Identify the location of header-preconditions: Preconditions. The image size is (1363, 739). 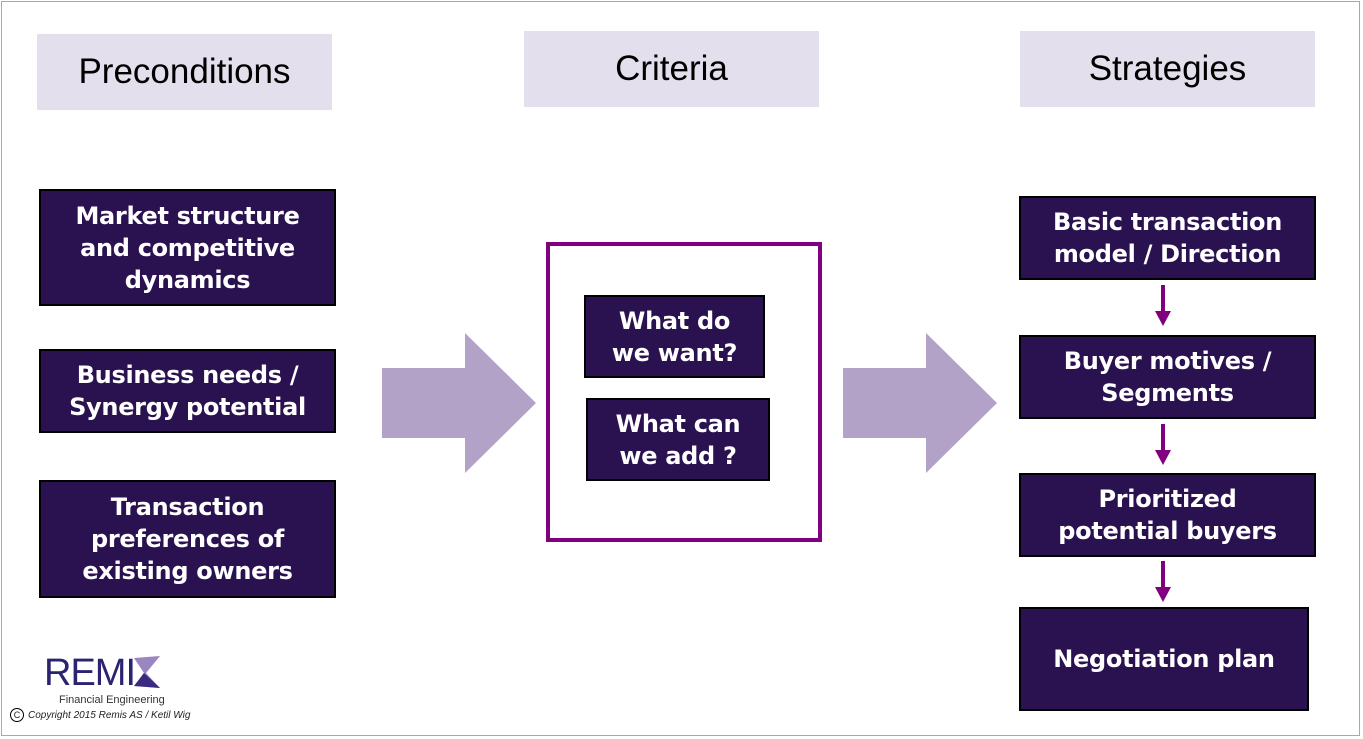
(184, 72).